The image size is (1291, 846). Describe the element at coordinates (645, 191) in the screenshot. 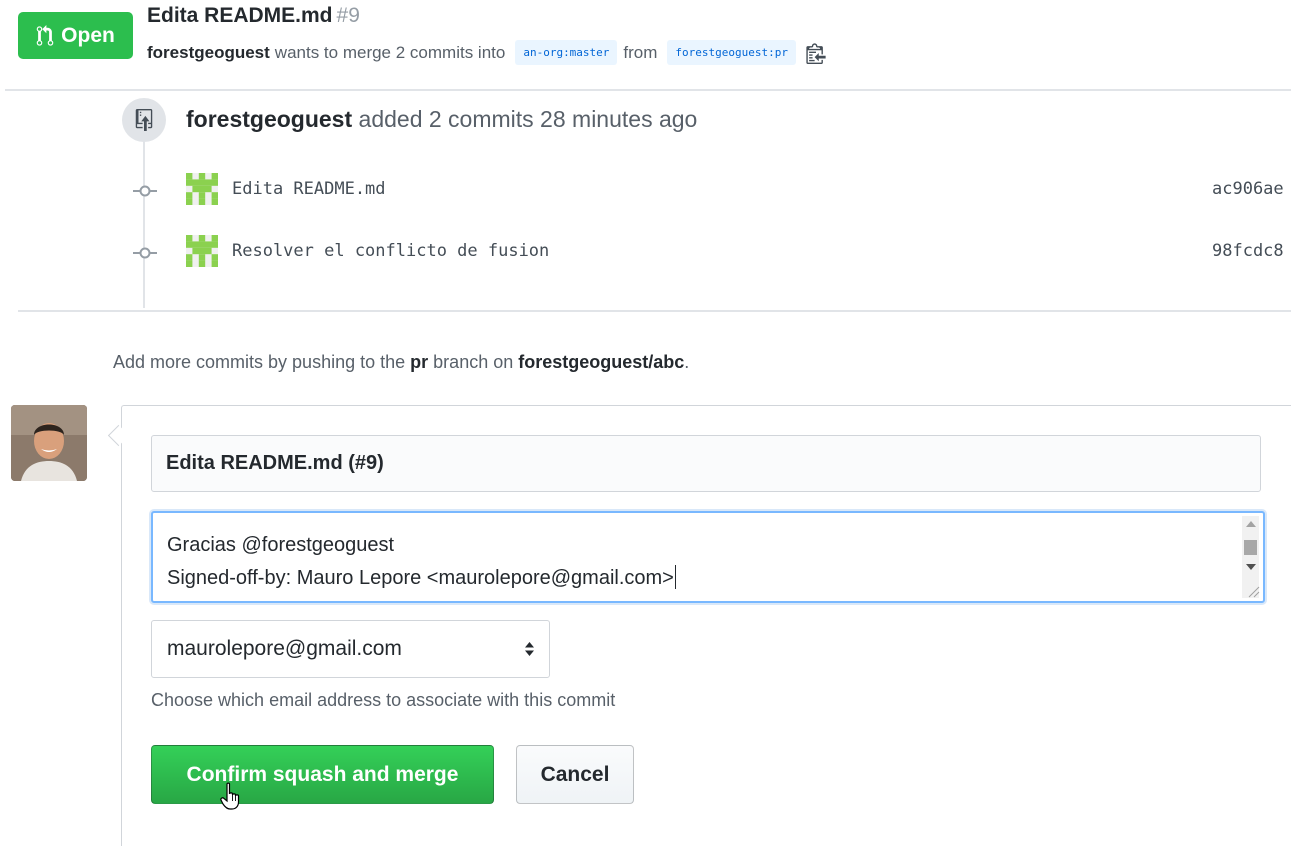

I see `commit-row: Edita README.md ac906ae` at that location.